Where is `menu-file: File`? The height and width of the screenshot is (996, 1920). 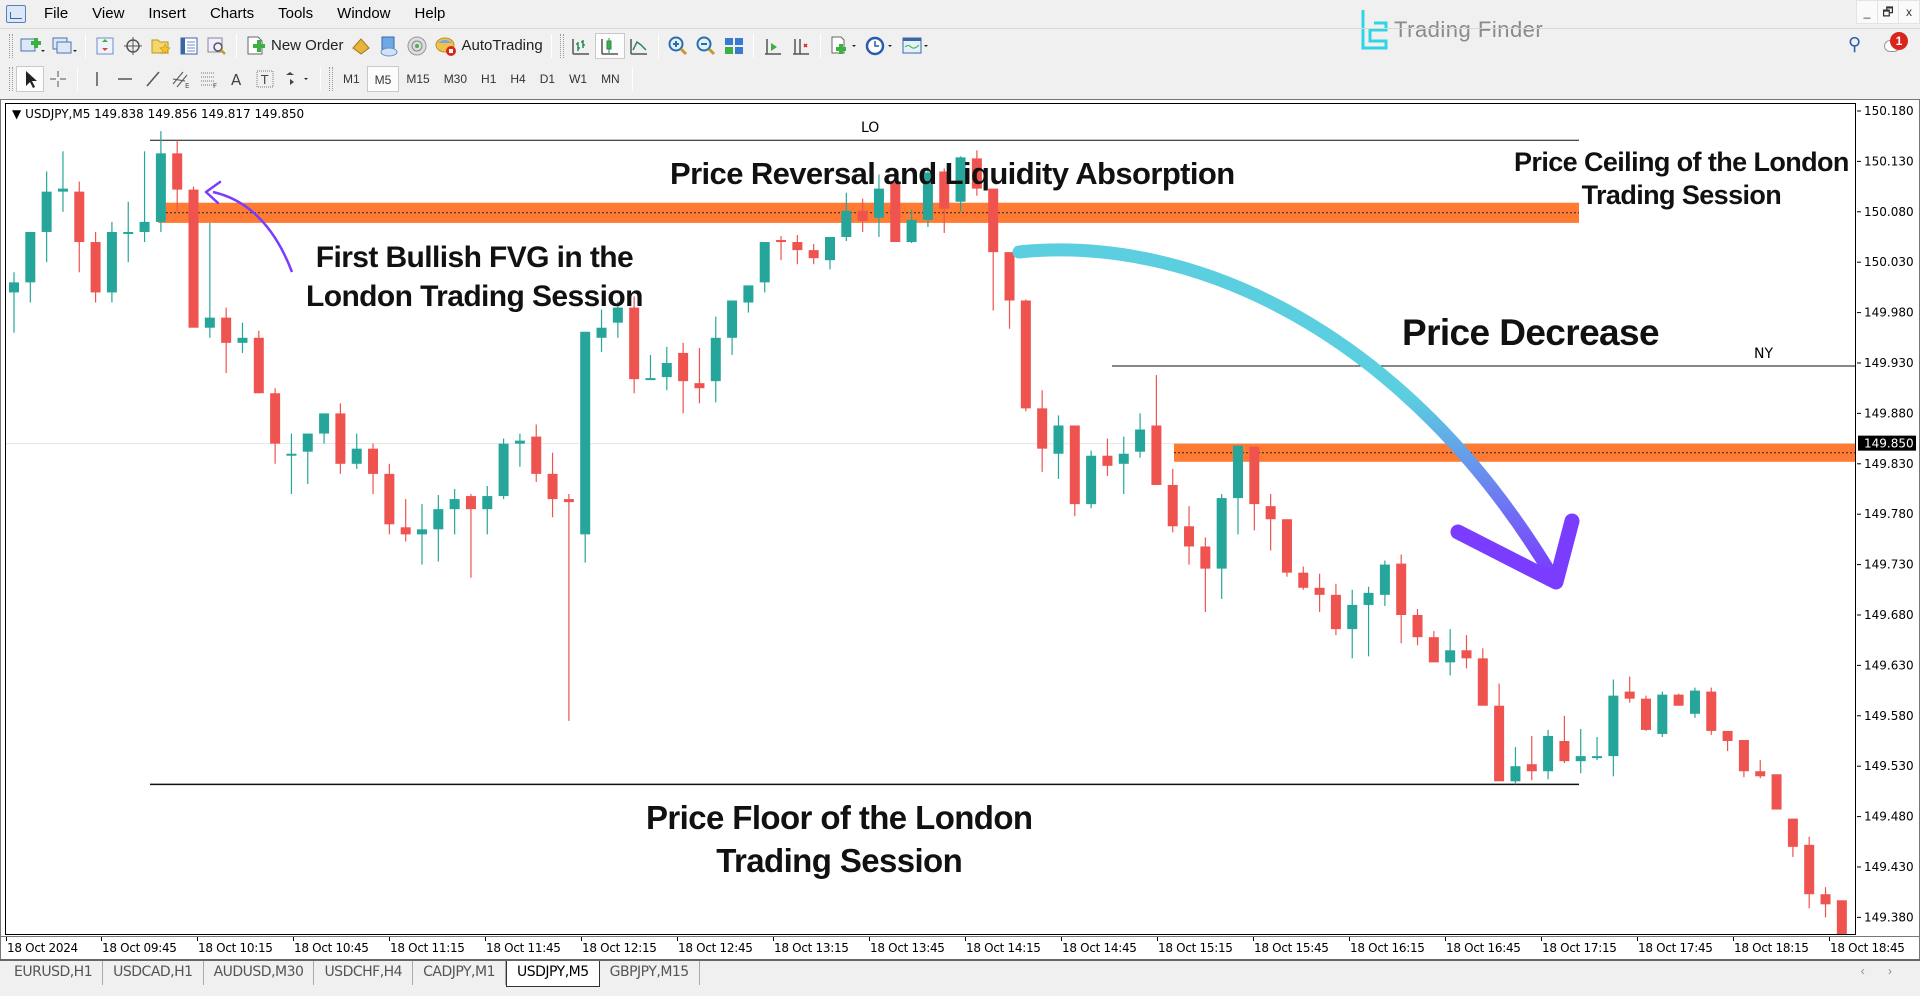
menu-file: File is located at coordinates (56, 14).